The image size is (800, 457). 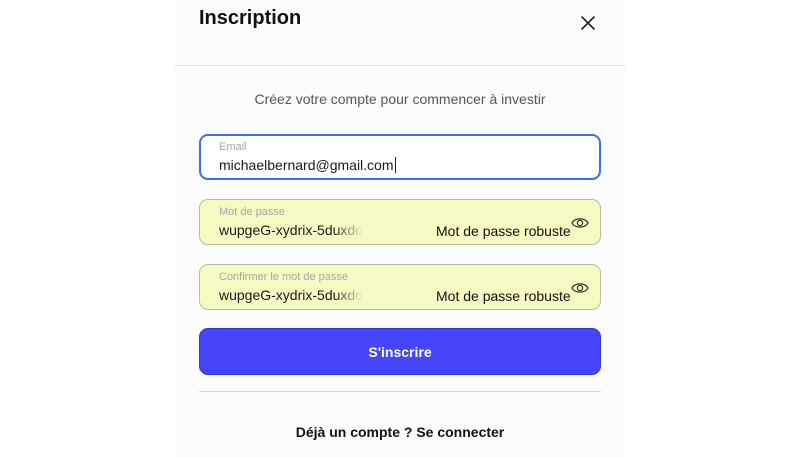 What do you see at coordinates (250, 18) in the screenshot?
I see `modal-title: Inscription` at bounding box center [250, 18].